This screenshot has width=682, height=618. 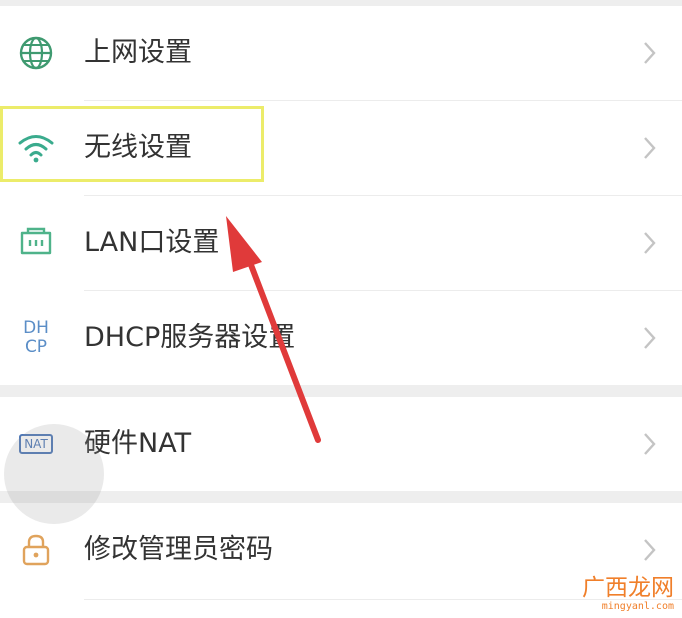 I want to click on setting-label: DHCP服务器设置, so click(x=190, y=337).